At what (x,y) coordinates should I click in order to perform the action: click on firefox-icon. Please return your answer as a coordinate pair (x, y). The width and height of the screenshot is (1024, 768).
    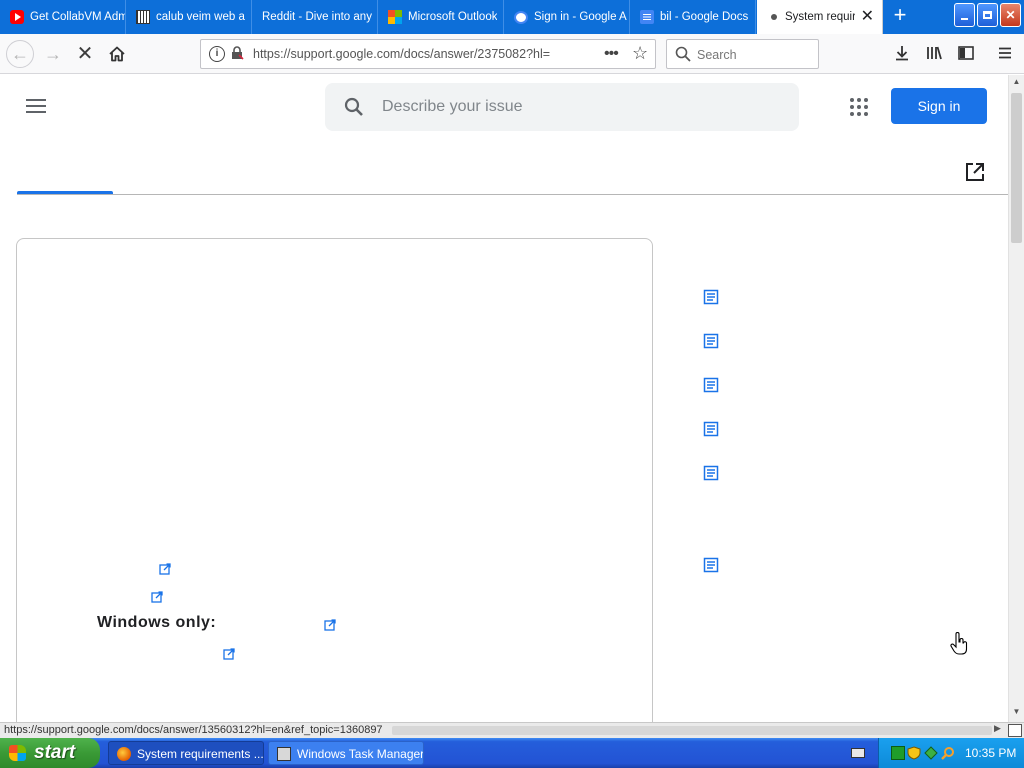
    Looking at the image, I should click on (124, 754).